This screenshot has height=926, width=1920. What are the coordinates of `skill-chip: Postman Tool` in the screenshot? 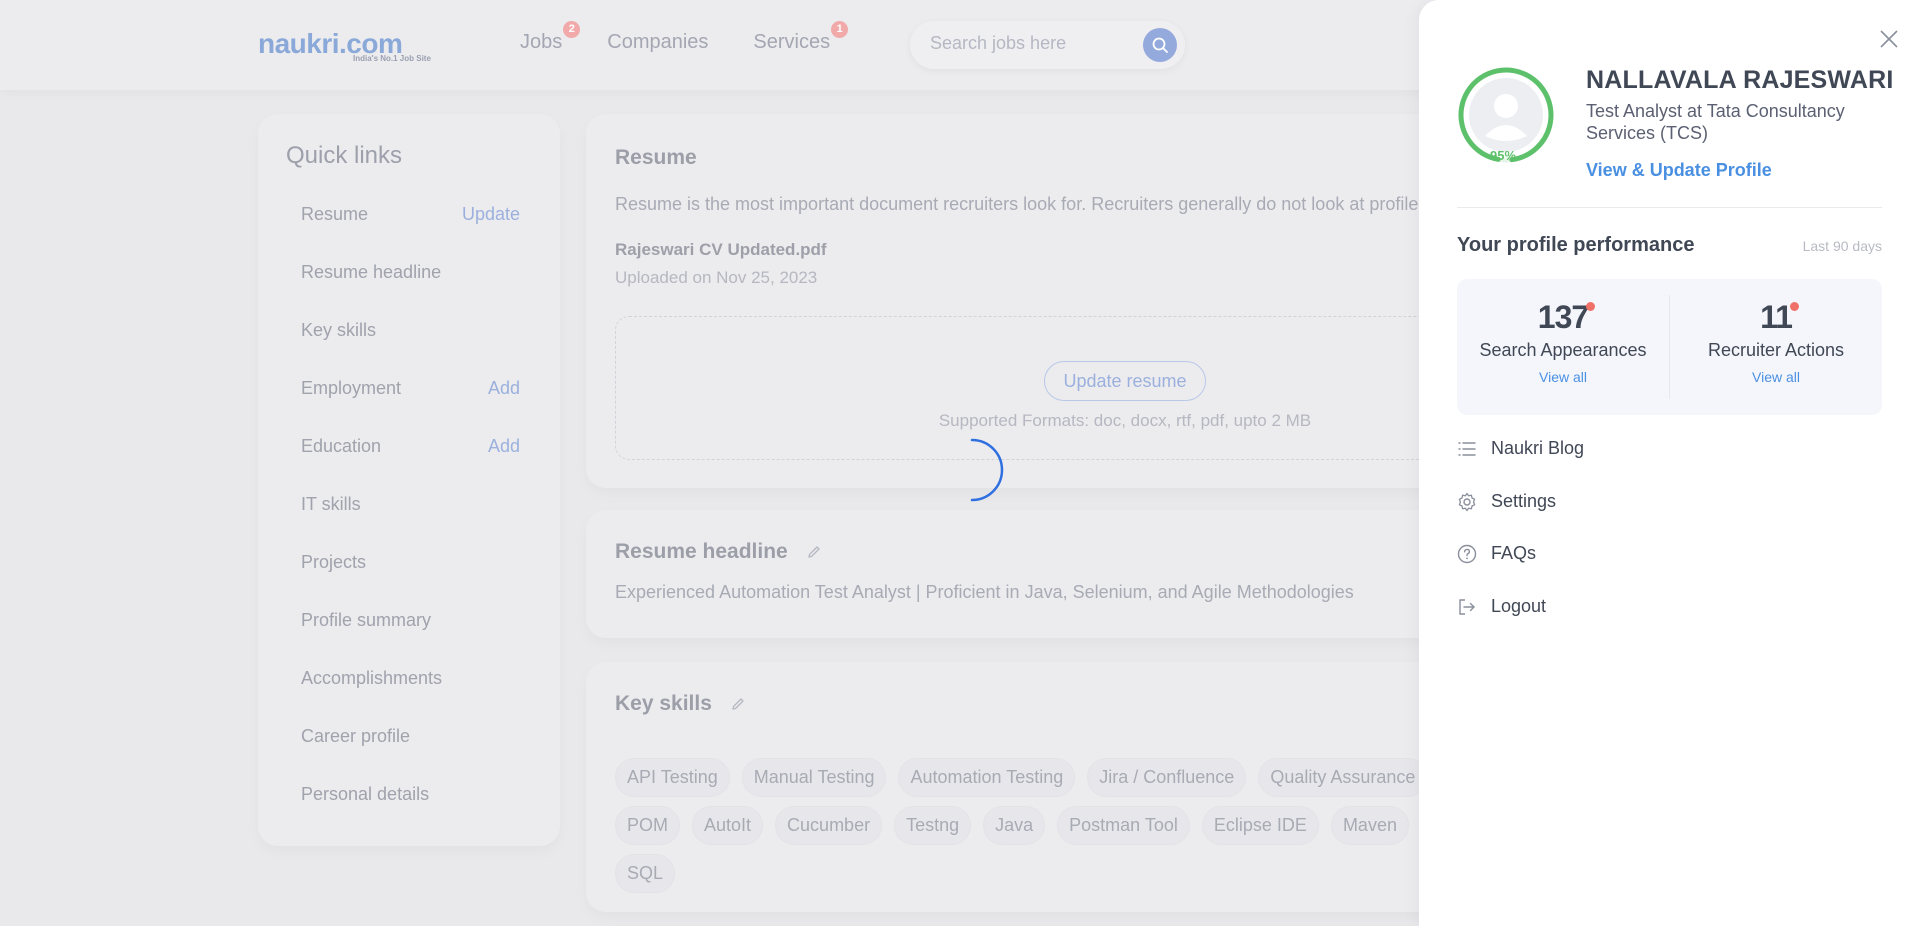 It's located at (1123, 825).